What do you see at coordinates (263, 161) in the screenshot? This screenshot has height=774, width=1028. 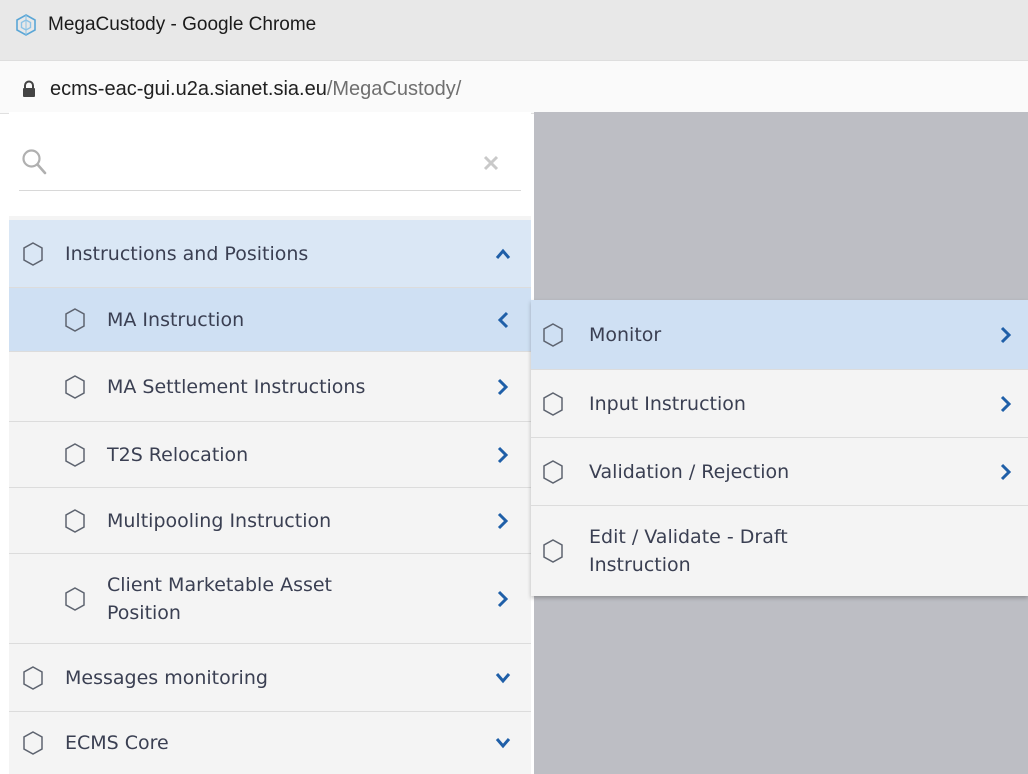 I see `search-input` at bounding box center [263, 161].